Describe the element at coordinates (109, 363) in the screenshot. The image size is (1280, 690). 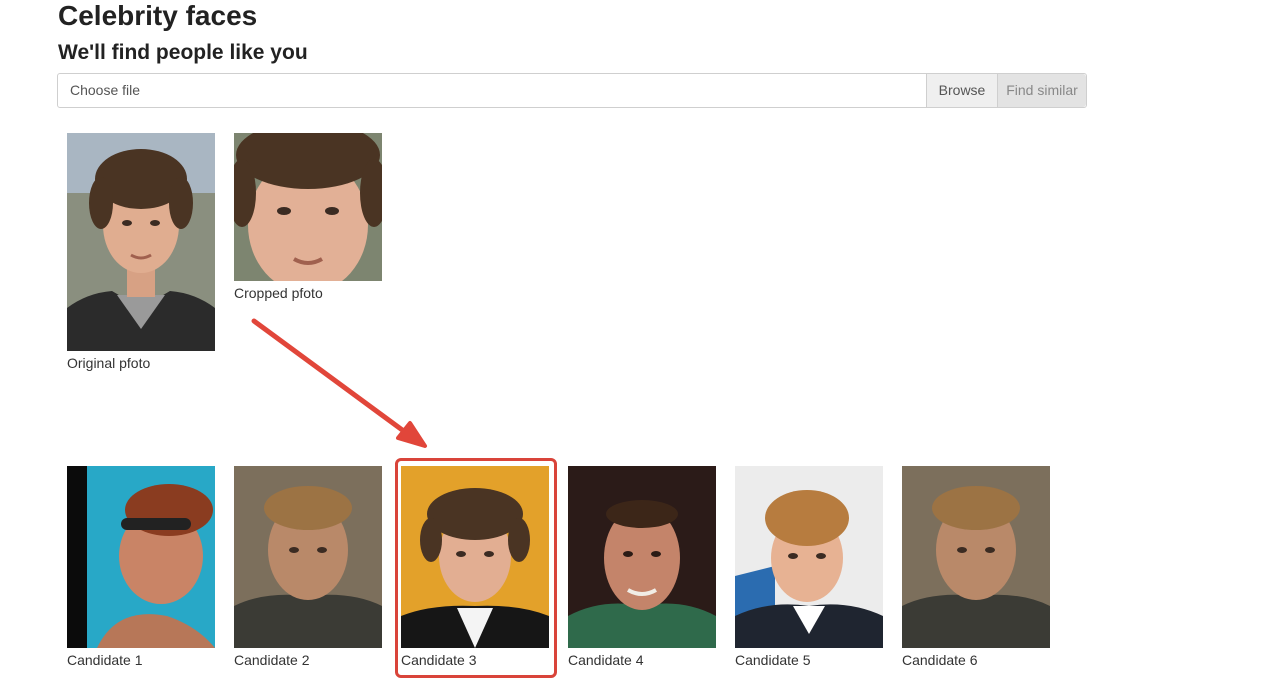
I see `photo-caption: Original pfoto` at that location.